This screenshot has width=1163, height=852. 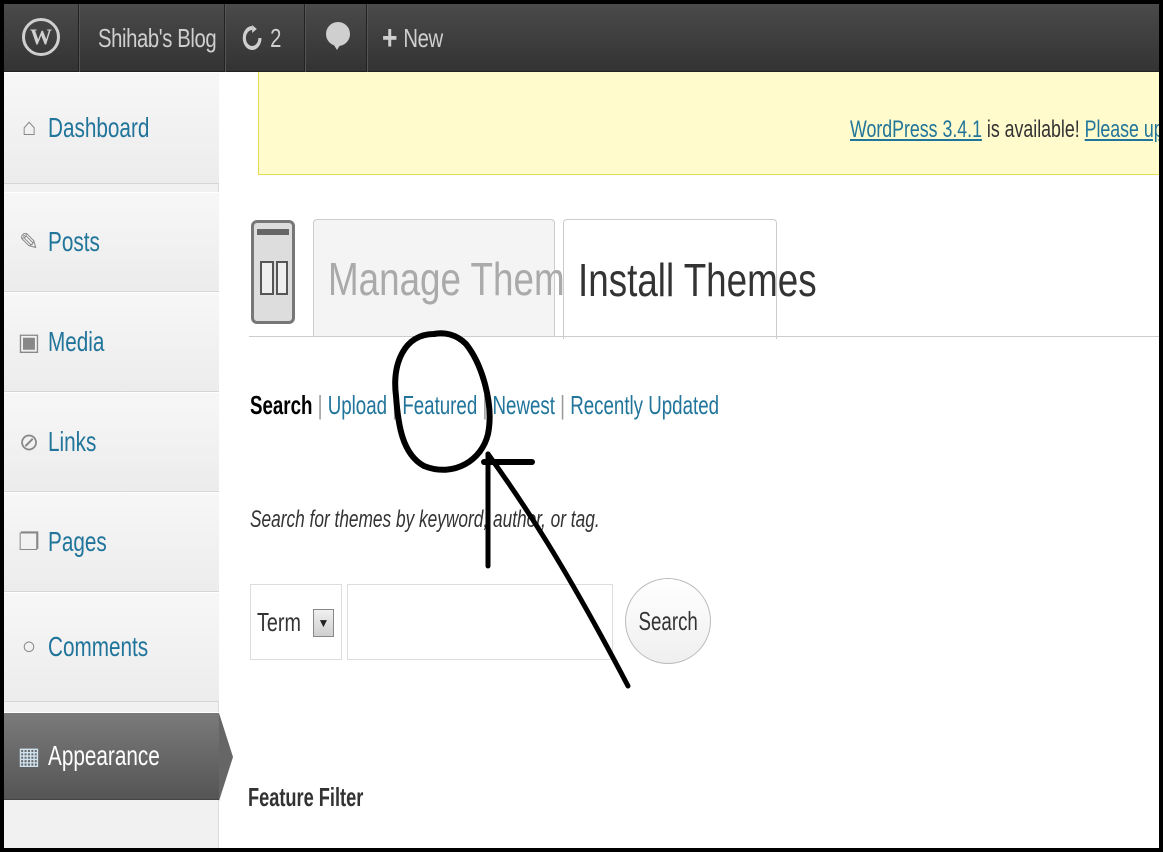 I want to click on tab-label: Install Themes, so click(x=697, y=279).